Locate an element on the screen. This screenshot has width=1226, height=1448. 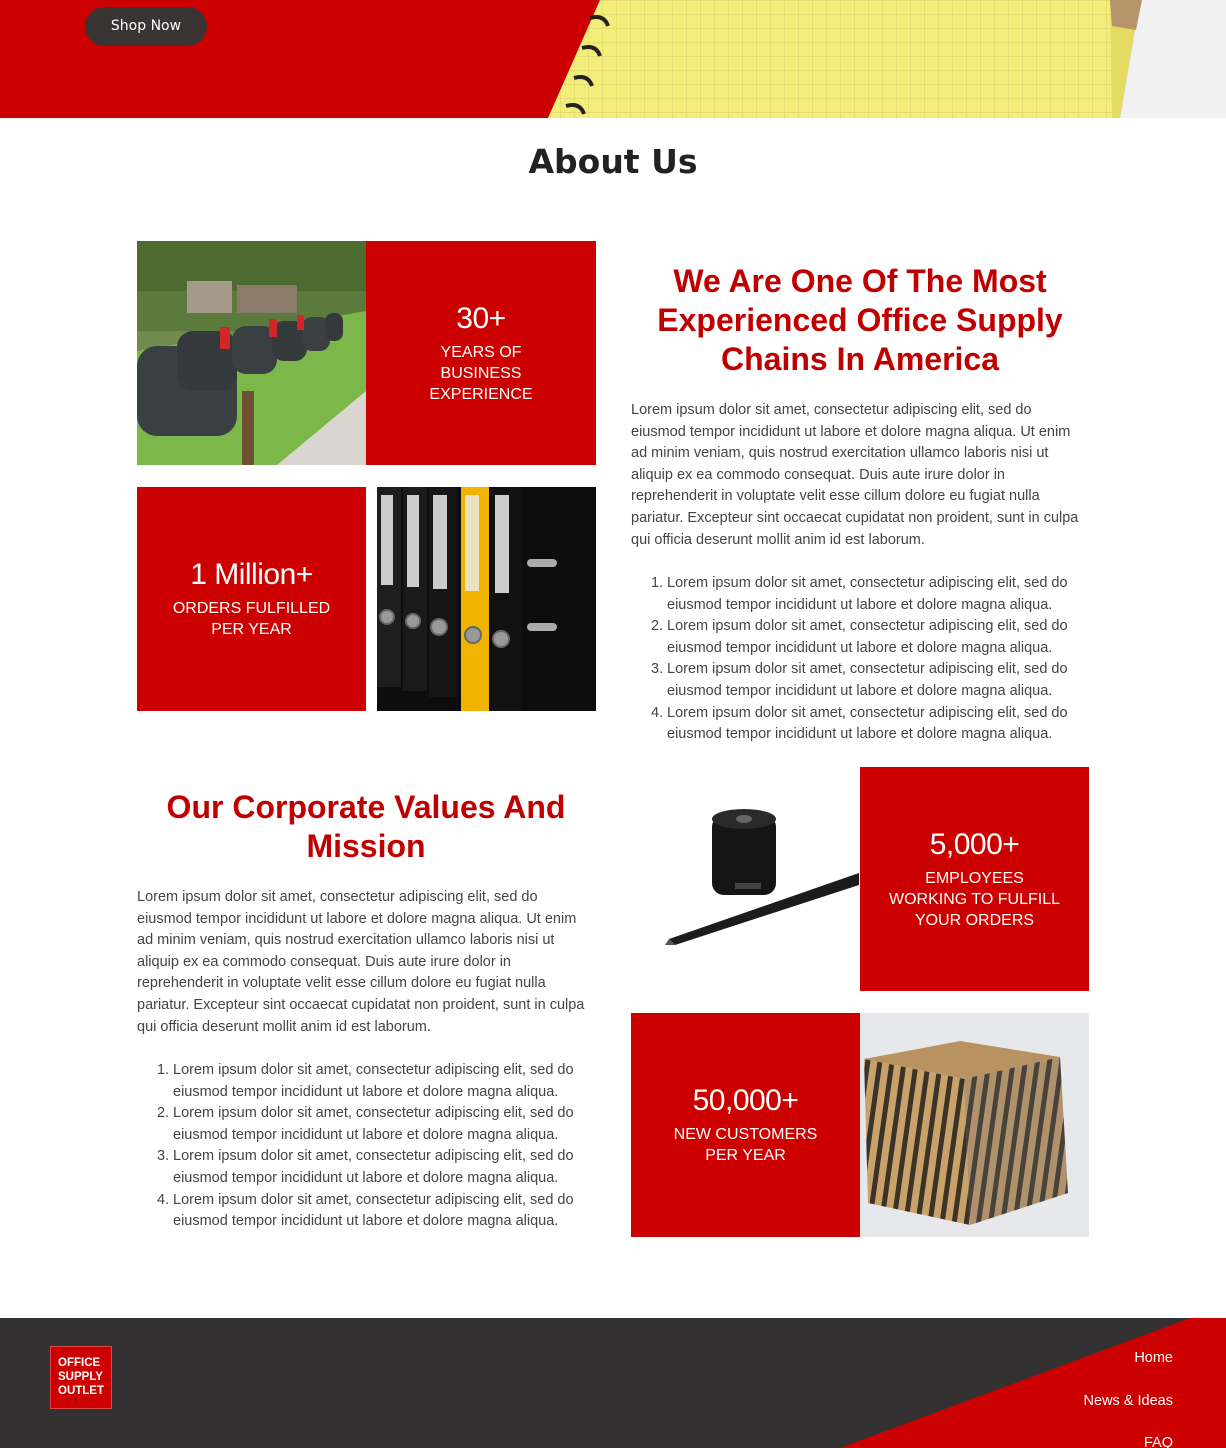
pen-image is located at coordinates (745, 879).